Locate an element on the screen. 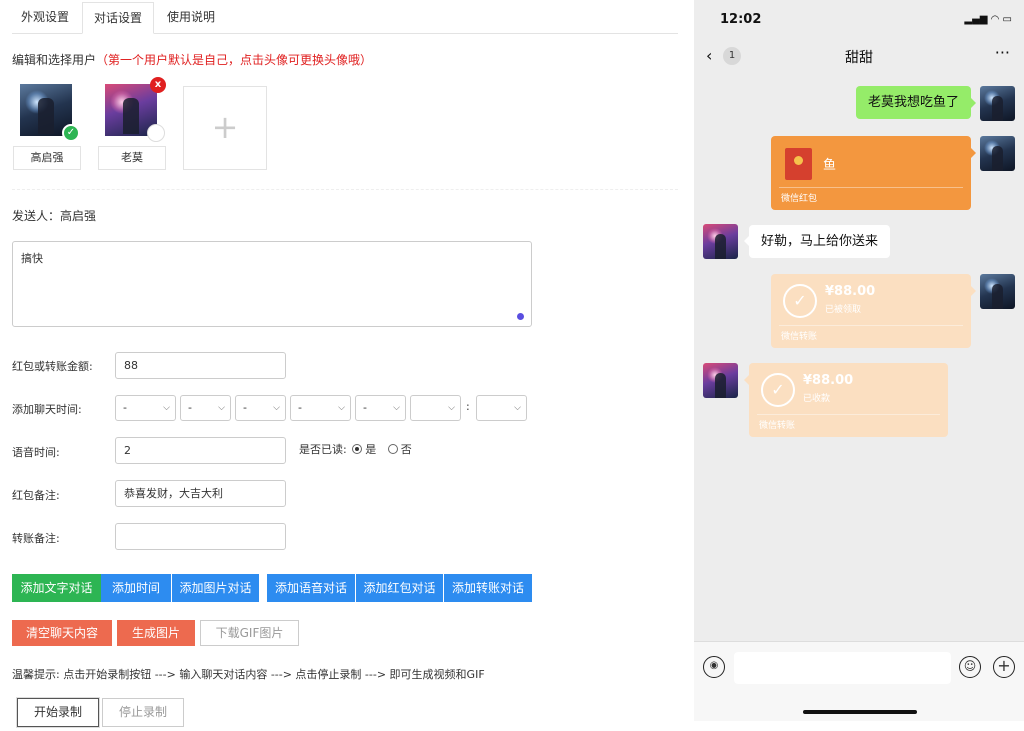 Image resolution: width=1024 pixels, height=731 pixels. redpacket-note-label: 红包备注: is located at coordinates (36, 495).